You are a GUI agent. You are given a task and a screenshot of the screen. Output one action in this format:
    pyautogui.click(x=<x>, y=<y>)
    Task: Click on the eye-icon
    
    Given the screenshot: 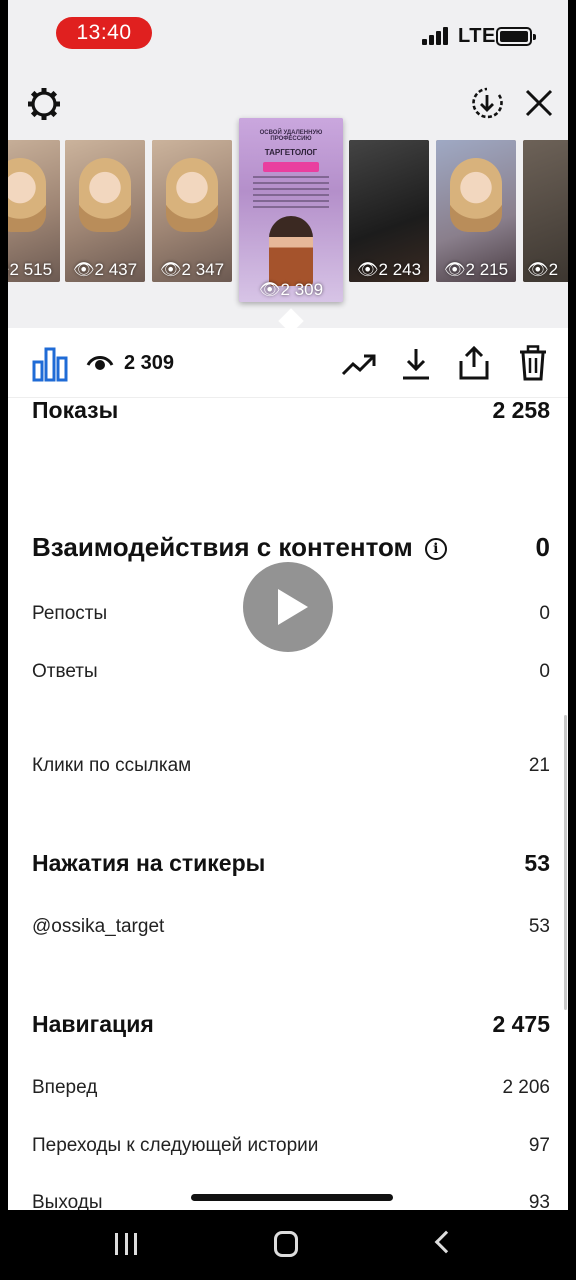 What is the action you would take?
    pyautogui.click(x=100, y=363)
    